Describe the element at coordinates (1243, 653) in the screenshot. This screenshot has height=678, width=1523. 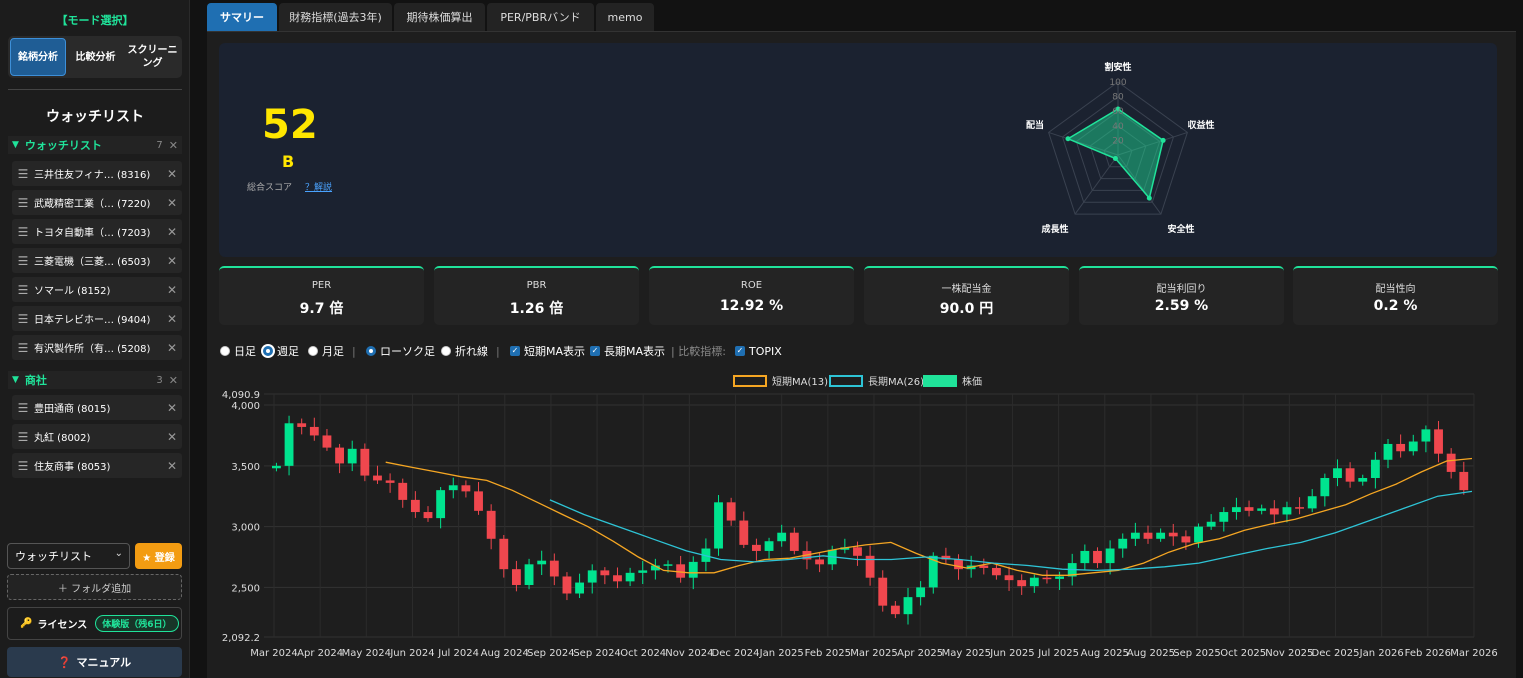
I see `x-tick-label: Oct 2025` at that location.